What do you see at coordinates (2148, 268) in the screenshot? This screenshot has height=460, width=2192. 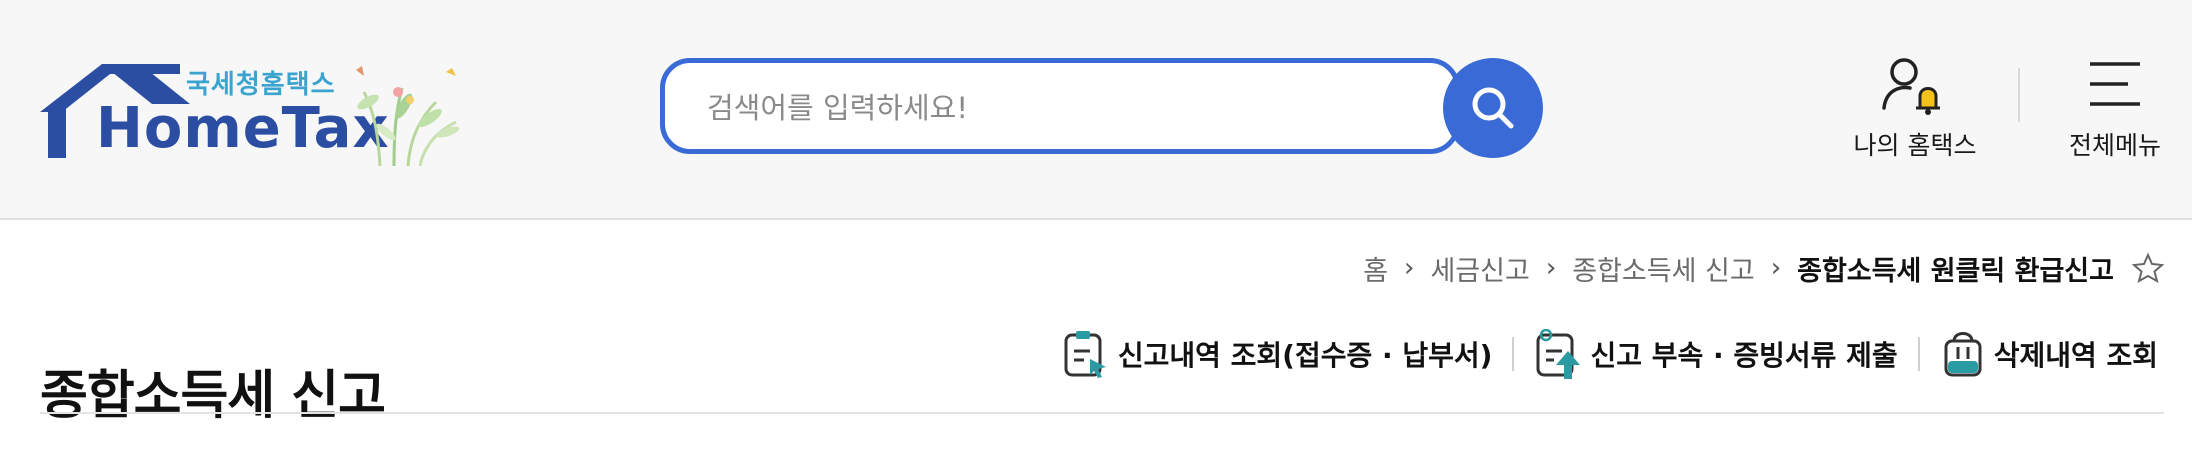 I see `star-icon` at bounding box center [2148, 268].